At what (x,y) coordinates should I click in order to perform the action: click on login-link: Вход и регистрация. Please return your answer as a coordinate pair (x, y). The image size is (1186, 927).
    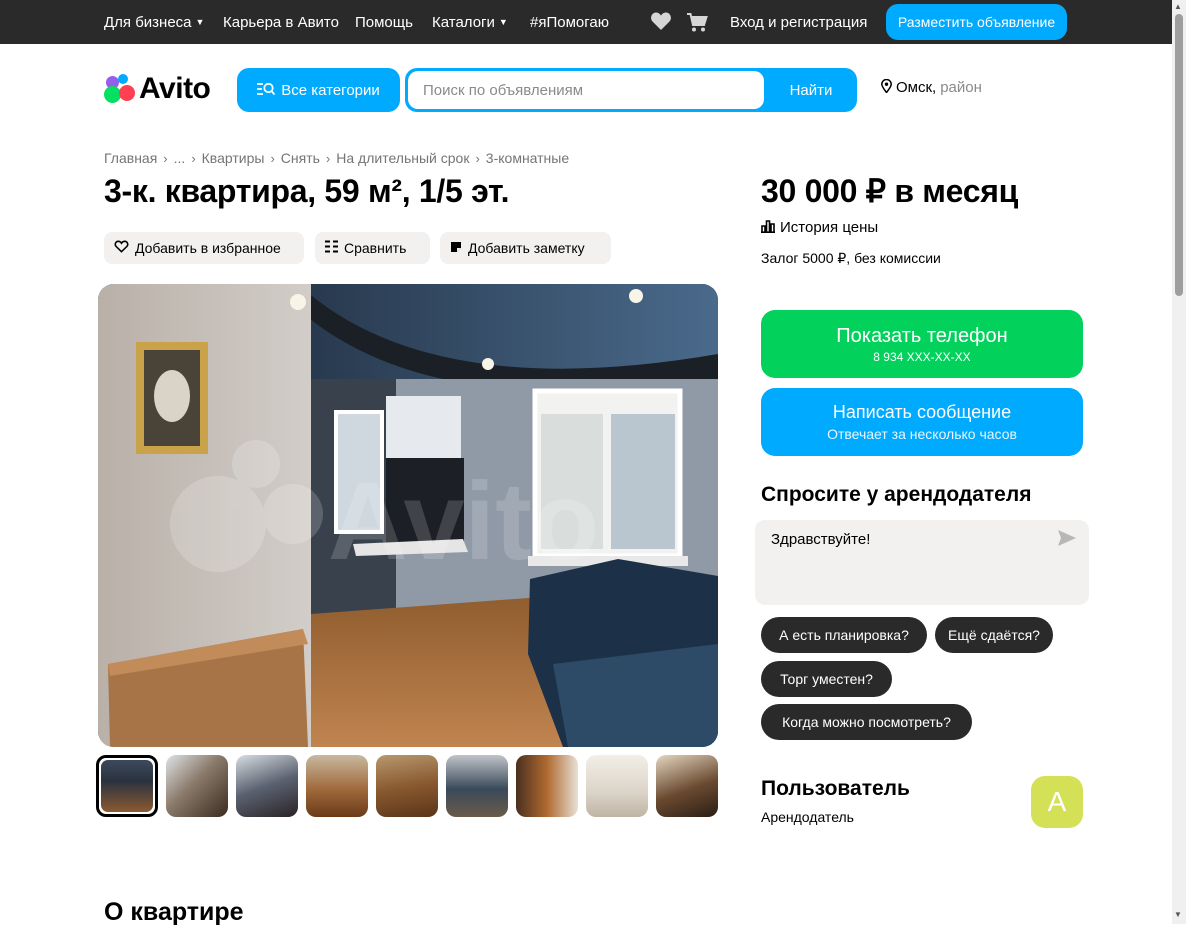
    Looking at the image, I should click on (798, 22).